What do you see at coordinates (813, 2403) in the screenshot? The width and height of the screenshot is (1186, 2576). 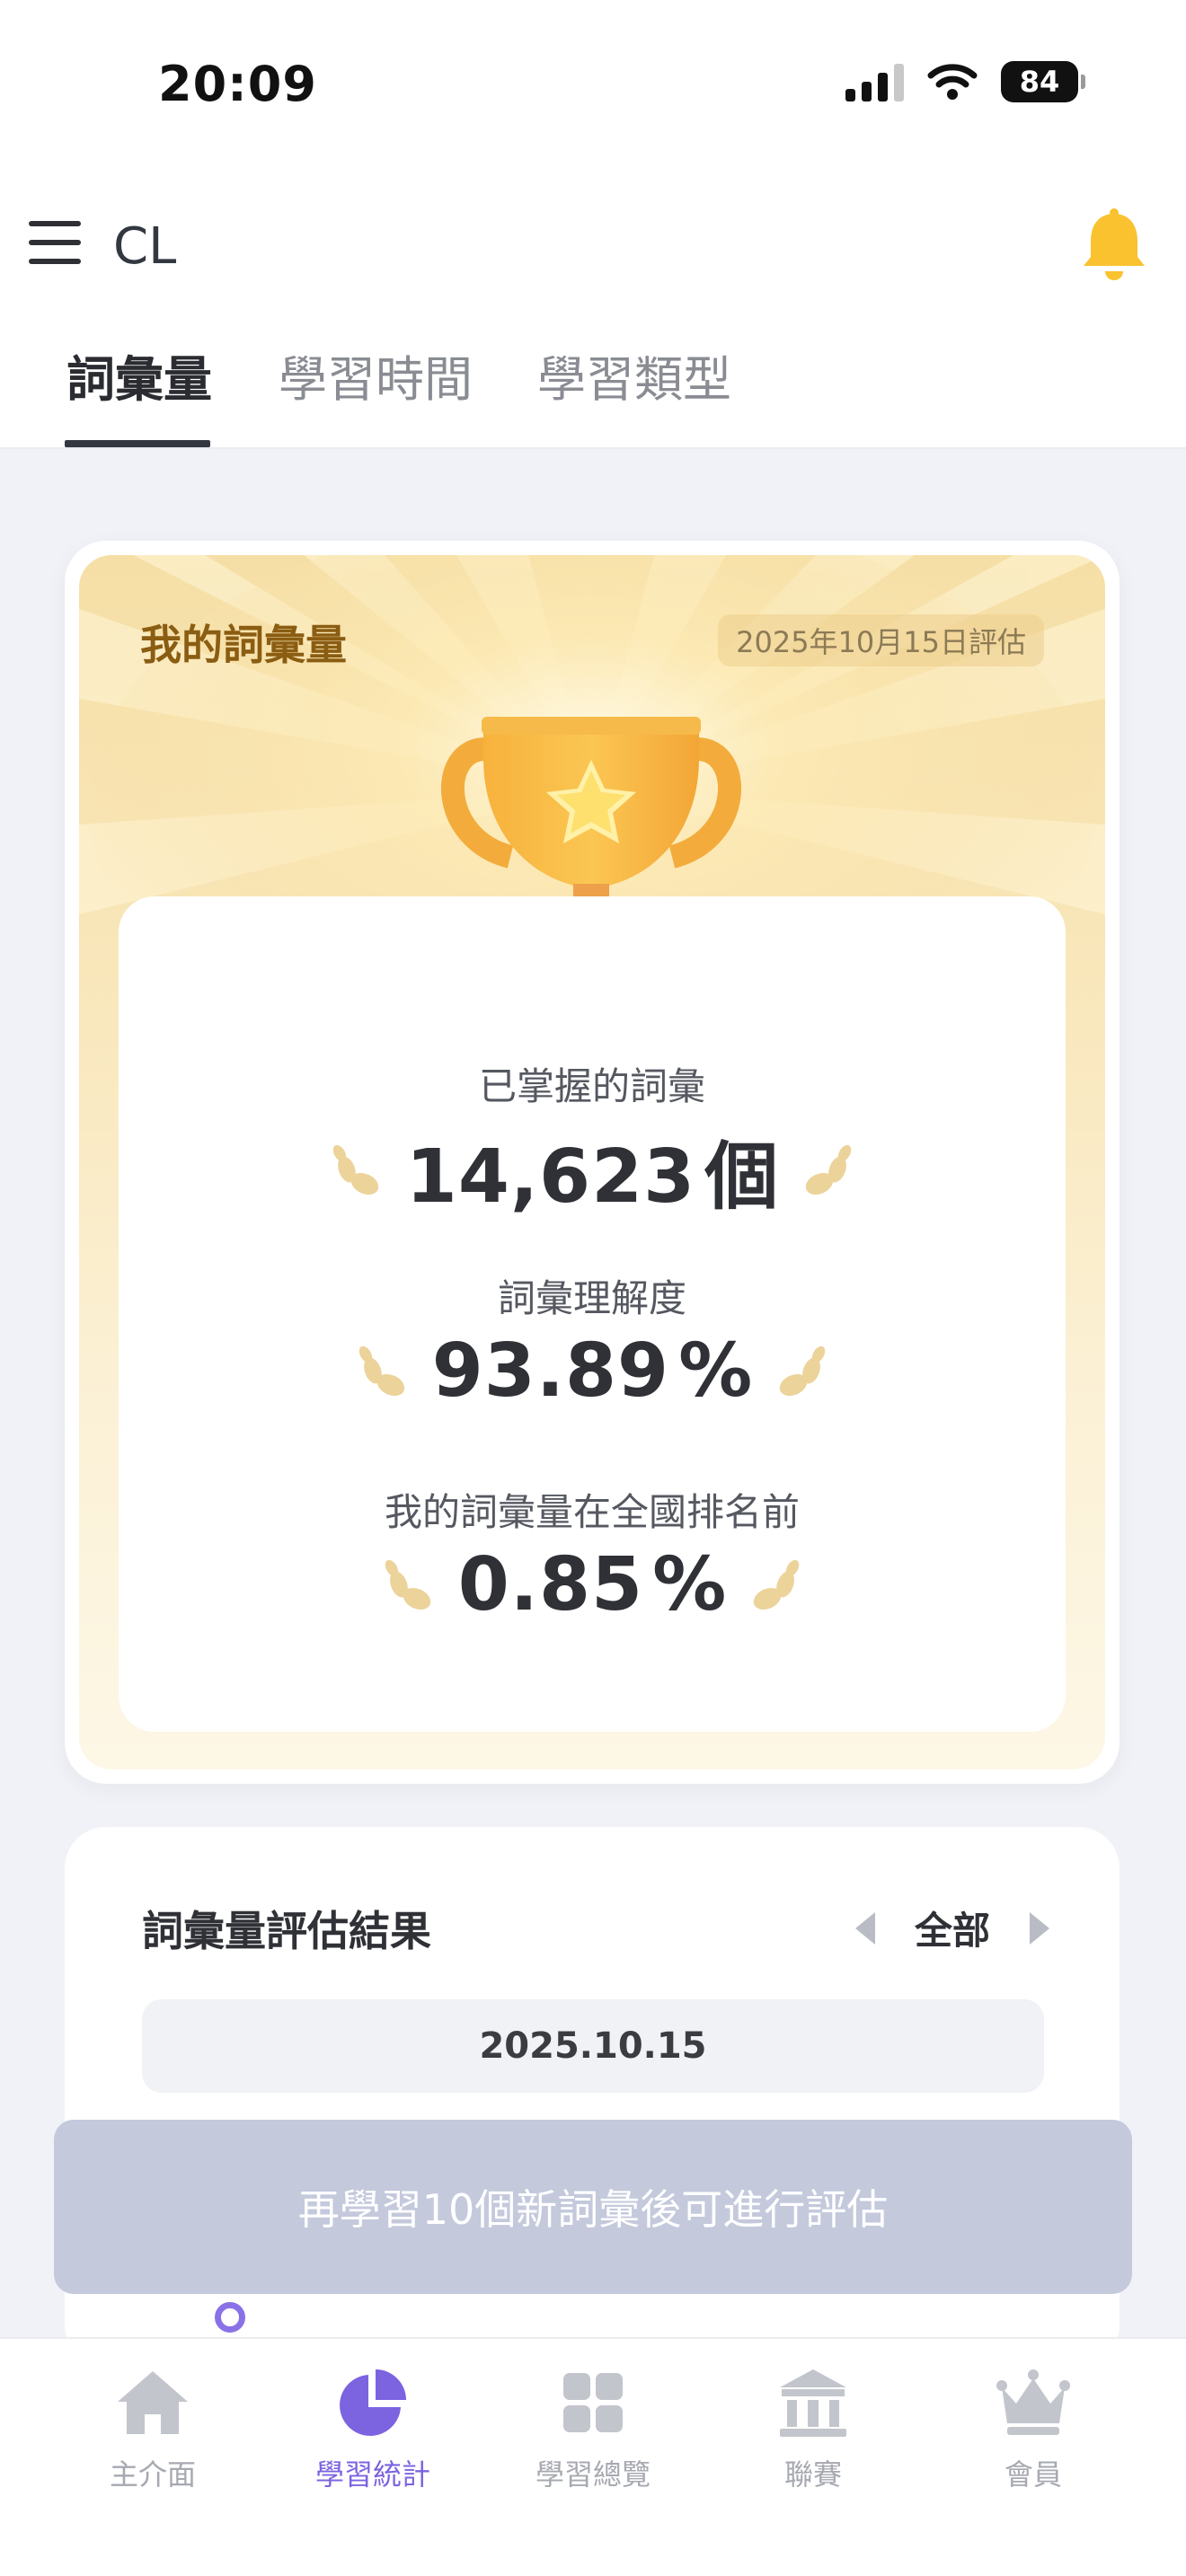 I see `bank-icon` at bounding box center [813, 2403].